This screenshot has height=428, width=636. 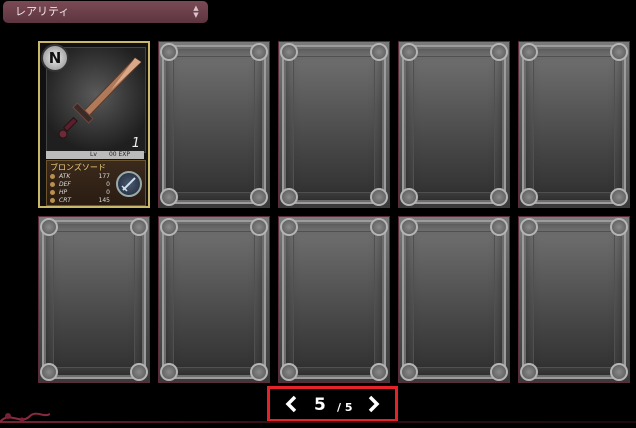 I want to click on pagination: 5 / 5, so click(x=332, y=404).